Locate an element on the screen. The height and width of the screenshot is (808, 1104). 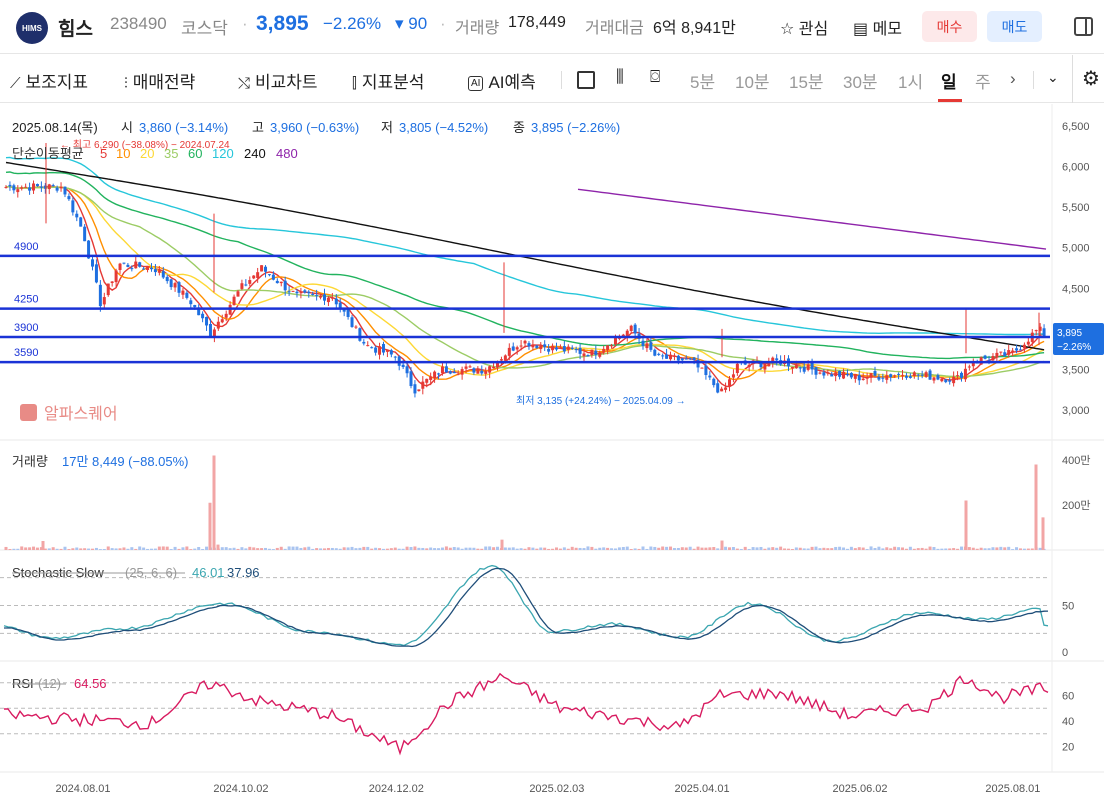
ma-legend-item: 20 is located at coordinates (147, 153).